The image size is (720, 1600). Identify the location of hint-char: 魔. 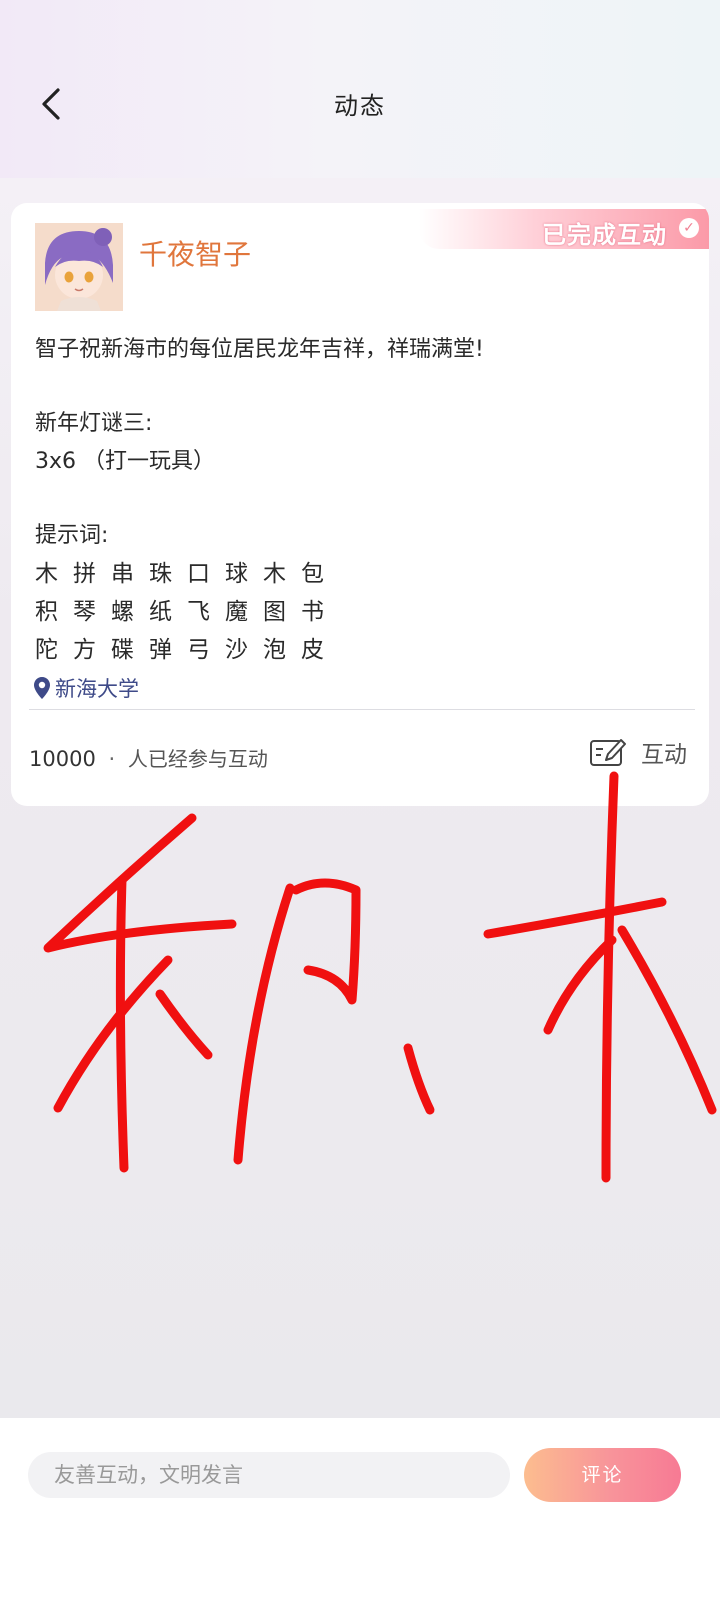
(236, 612).